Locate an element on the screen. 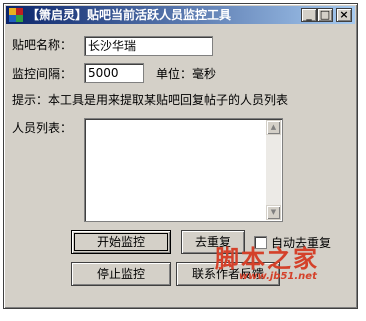 This screenshot has width=366, height=321. title-bar: 【箫启灵】贴吧当前活跃人员监控工具 _ □ × is located at coordinates (180, 15).